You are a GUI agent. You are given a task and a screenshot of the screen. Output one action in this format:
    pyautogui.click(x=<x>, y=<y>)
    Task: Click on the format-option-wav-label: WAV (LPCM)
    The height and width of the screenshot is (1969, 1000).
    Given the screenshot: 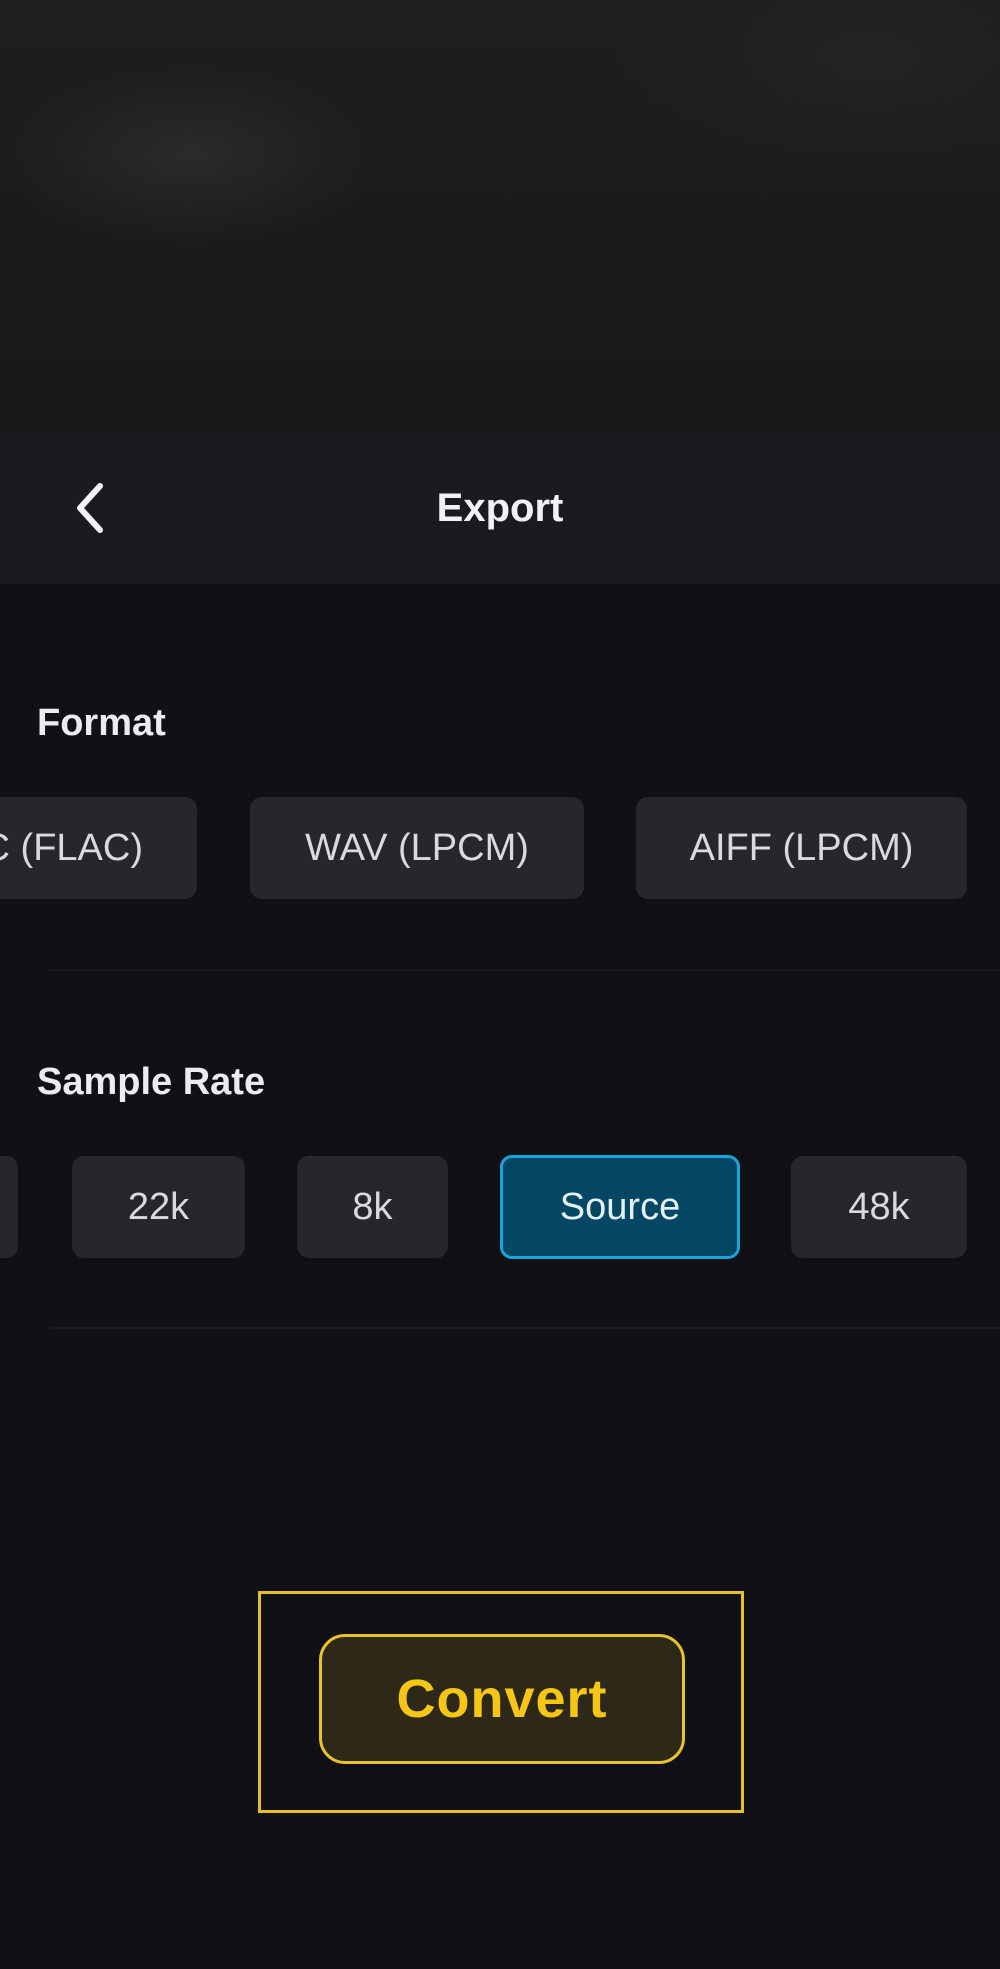 What is the action you would take?
    pyautogui.click(x=417, y=847)
    